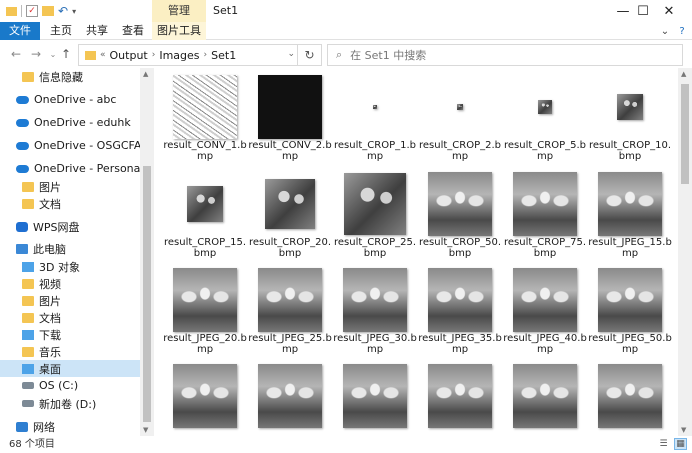 This screenshot has height=453, width=692. I want to click on expand-ribbon-chevron-icon: ⌄, so click(665, 31).